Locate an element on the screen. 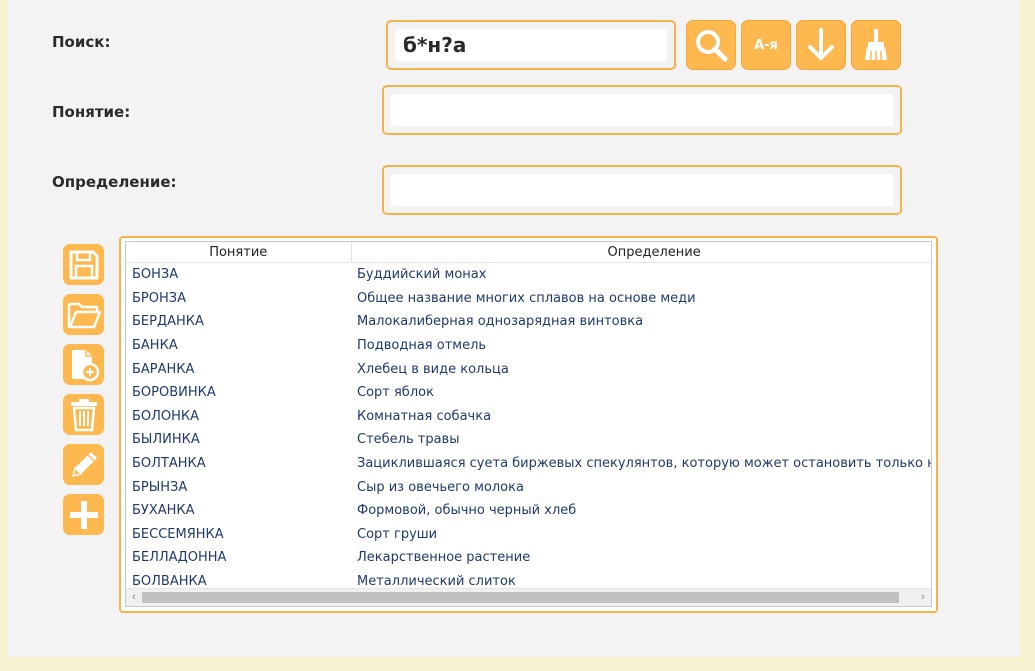 The width and height of the screenshot is (1035, 671). column-header-definition: Определение is located at coordinates (641, 252).